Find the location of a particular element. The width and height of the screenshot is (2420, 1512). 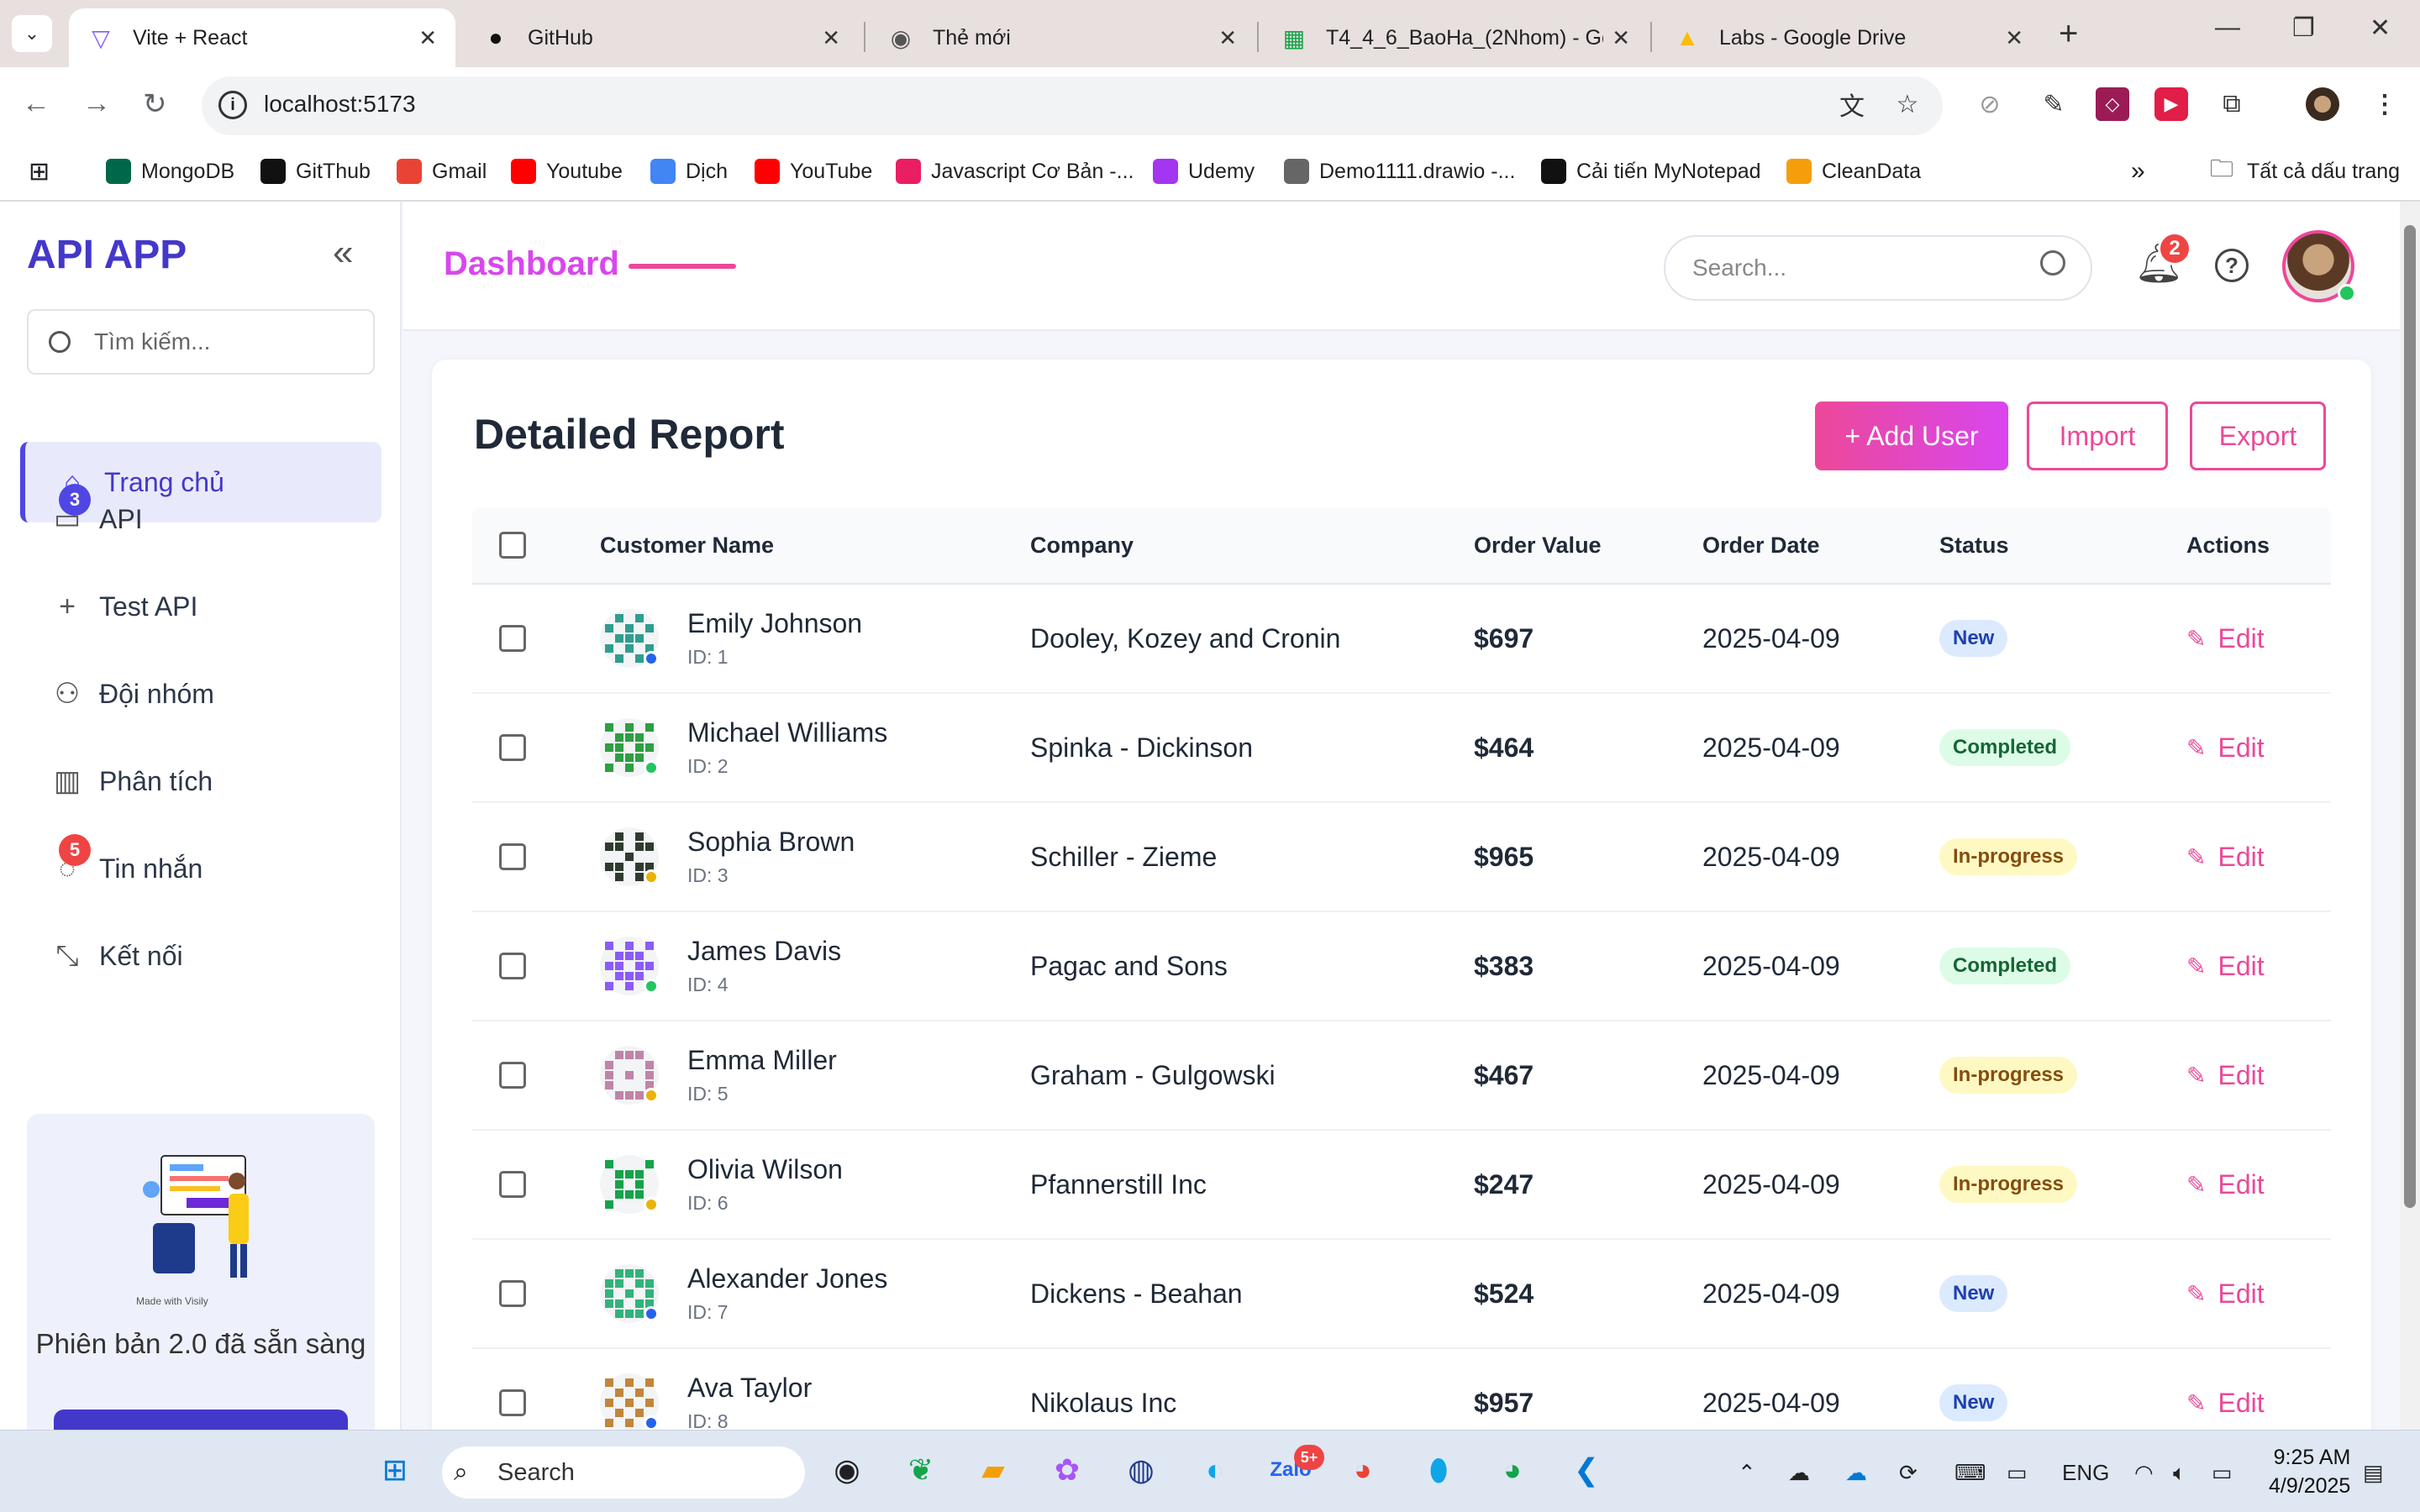

tab-search-menu-button: ⌄ is located at coordinates (32, 33).